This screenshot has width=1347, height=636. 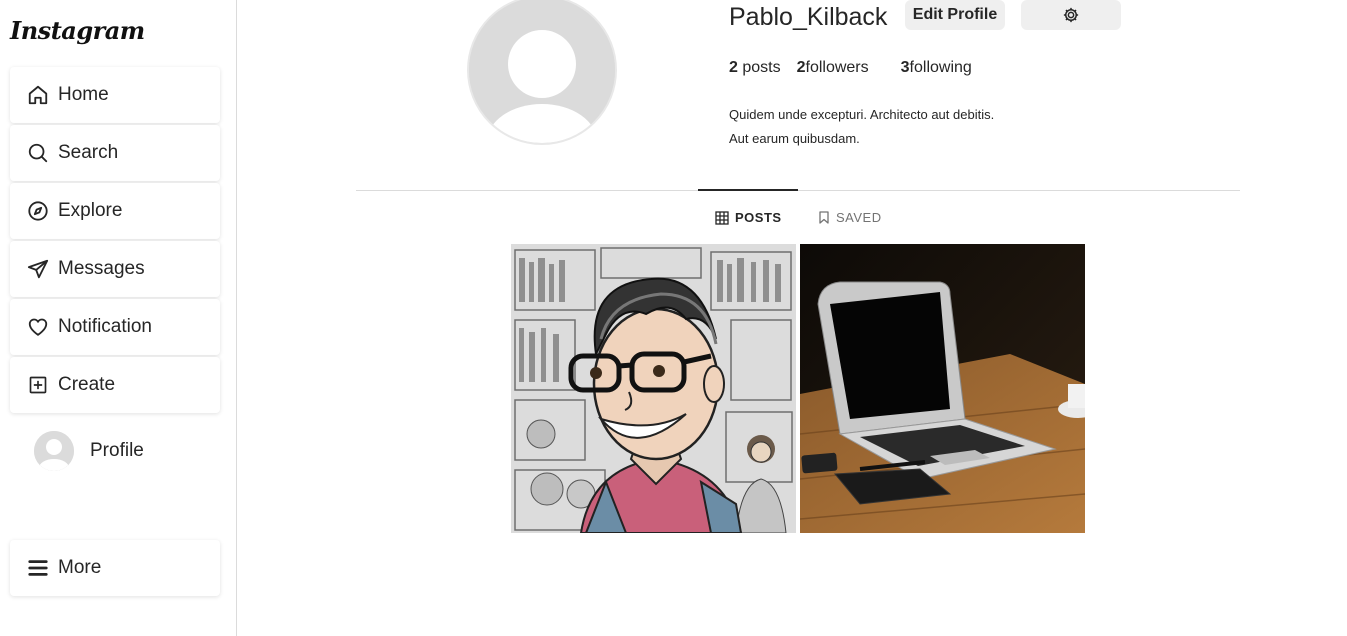 What do you see at coordinates (77, 30) in the screenshot?
I see `instagram-logo: Instagram` at bounding box center [77, 30].